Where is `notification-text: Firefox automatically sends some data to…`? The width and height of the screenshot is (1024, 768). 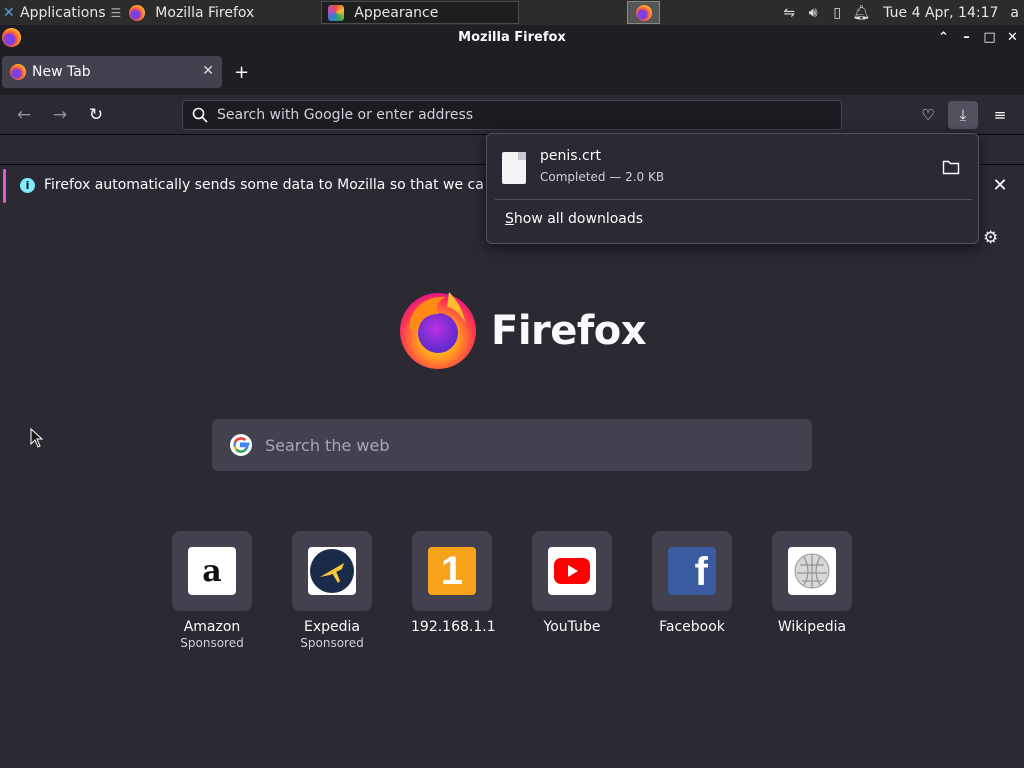 notification-text: Firefox automatically sends some data to… is located at coordinates (264, 185).